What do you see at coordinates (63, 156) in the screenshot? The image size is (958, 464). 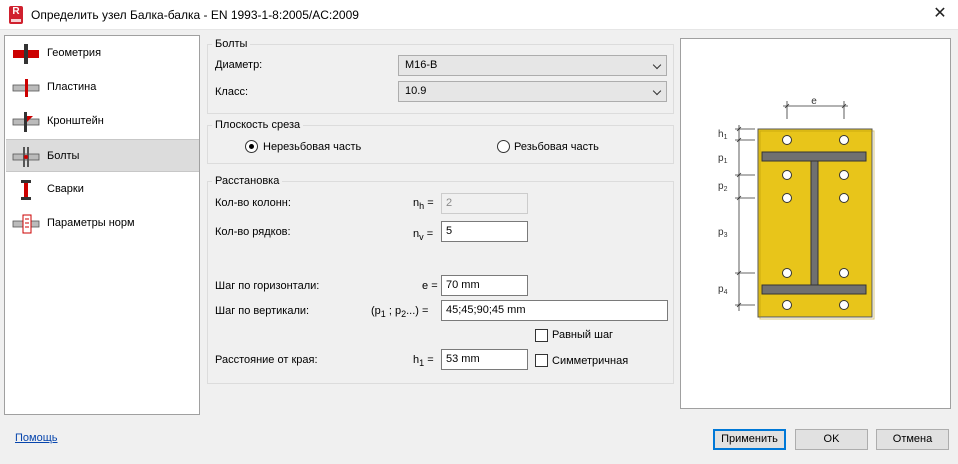 I see `sidebar-item-label: Болты` at bounding box center [63, 156].